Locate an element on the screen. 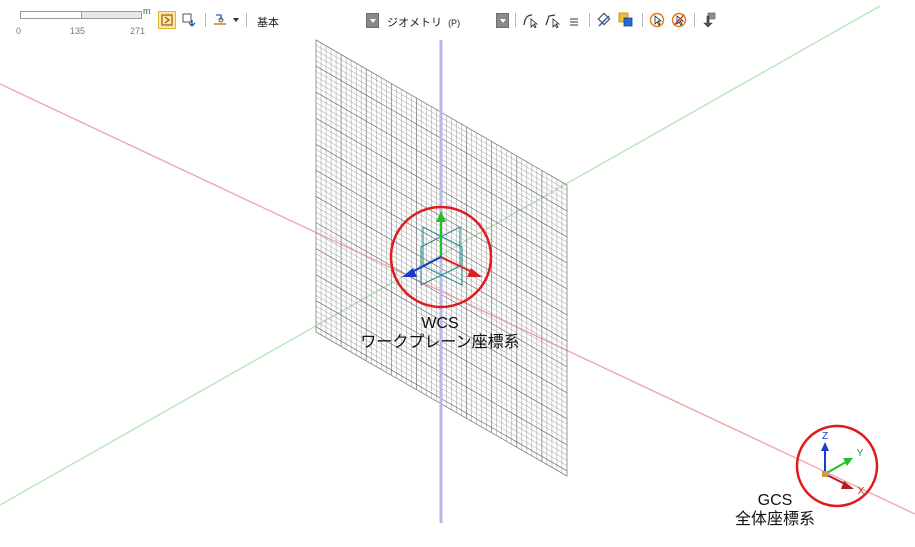 This screenshot has height=547, width=915. viewport-toolbar: m 0 135 271 基本 ジオメトリ (P) is located at coordinates (457, 20).